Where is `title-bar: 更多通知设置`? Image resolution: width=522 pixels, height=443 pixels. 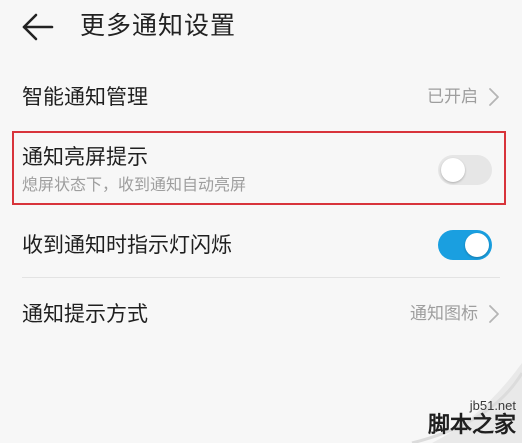
title-bar: 更多通知设置 is located at coordinates (261, 28).